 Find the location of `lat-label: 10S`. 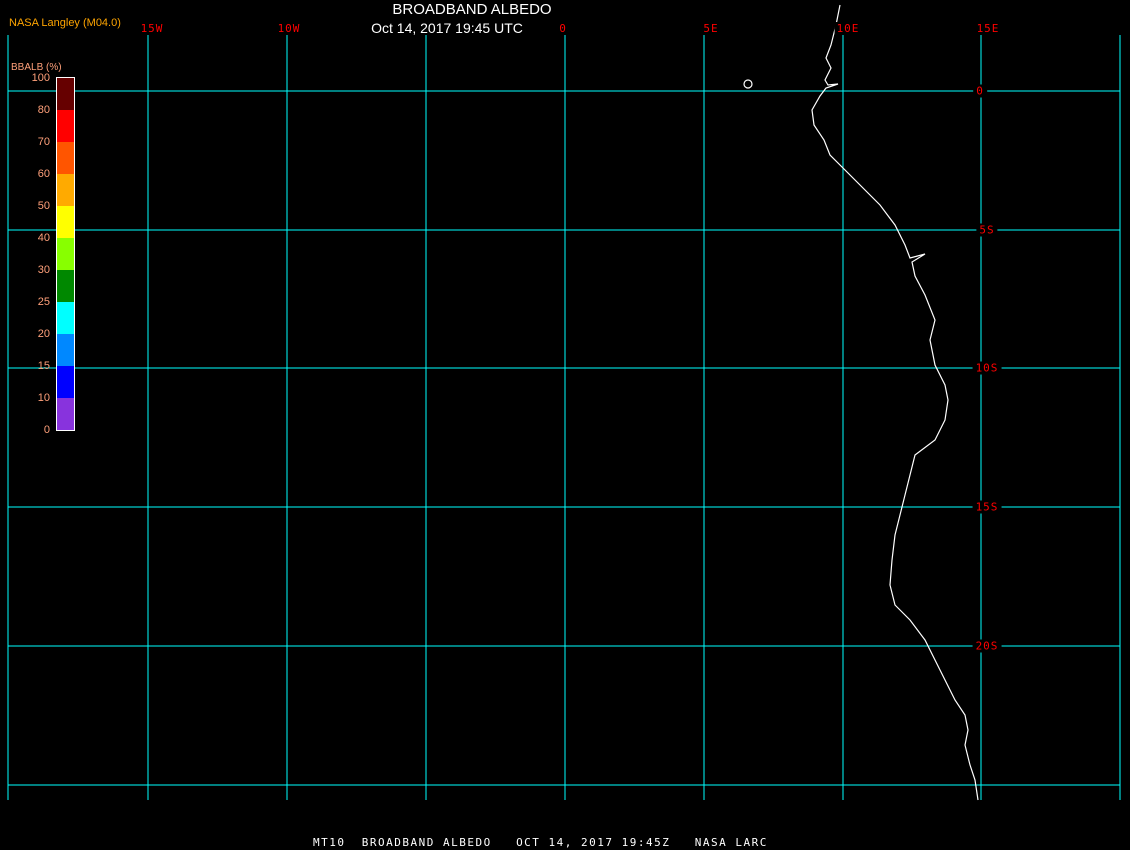

lat-label: 10S is located at coordinates (987, 368).